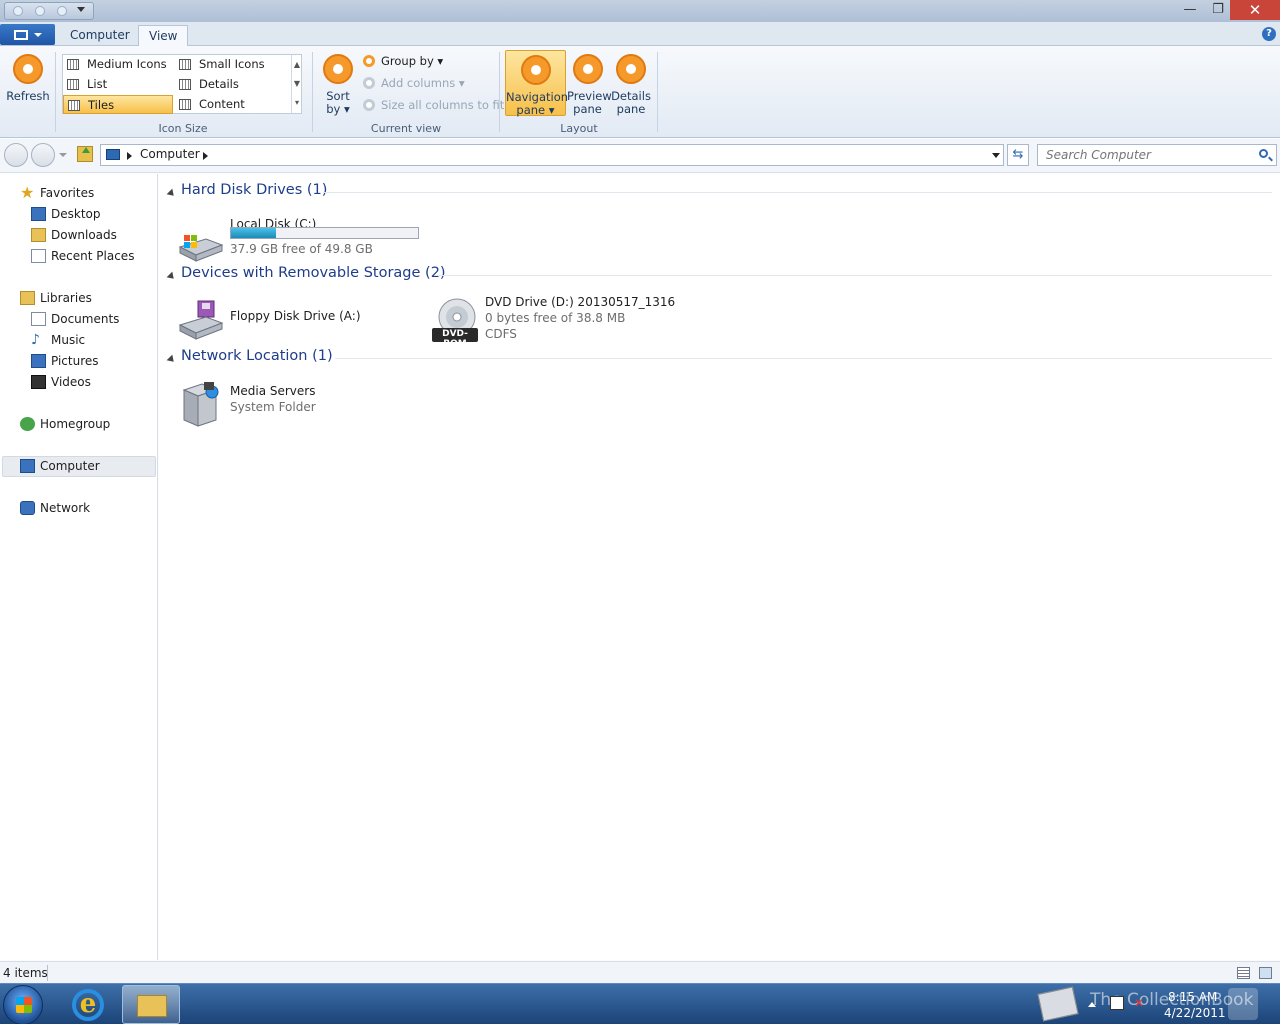 This screenshot has height=1024, width=1280. Describe the element at coordinates (1243, 973) in the screenshot. I see `details-view-icon` at that location.